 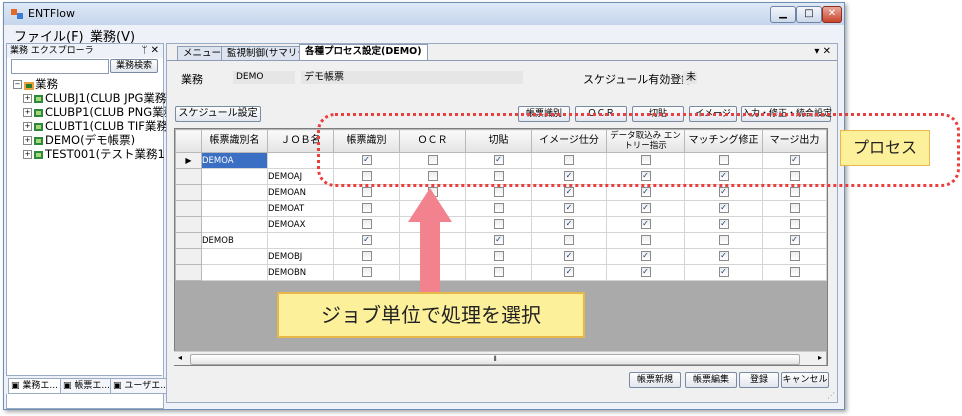 What do you see at coordinates (218, 114) in the screenshot?
I see `schedule-settings-button: スケジュール設定` at bounding box center [218, 114].